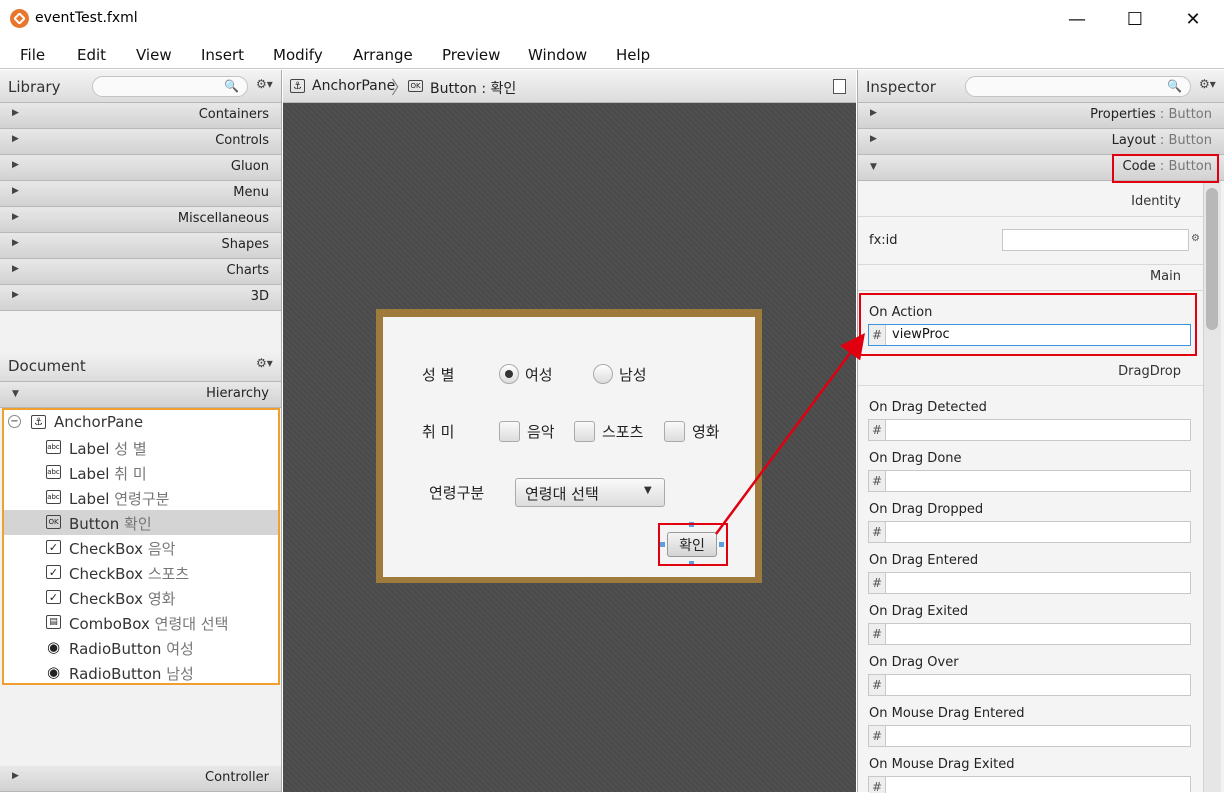 This screenshot has width=1224, height=797. I want to click on tree-row-selected: OK Button 확인, so click(141, 522).